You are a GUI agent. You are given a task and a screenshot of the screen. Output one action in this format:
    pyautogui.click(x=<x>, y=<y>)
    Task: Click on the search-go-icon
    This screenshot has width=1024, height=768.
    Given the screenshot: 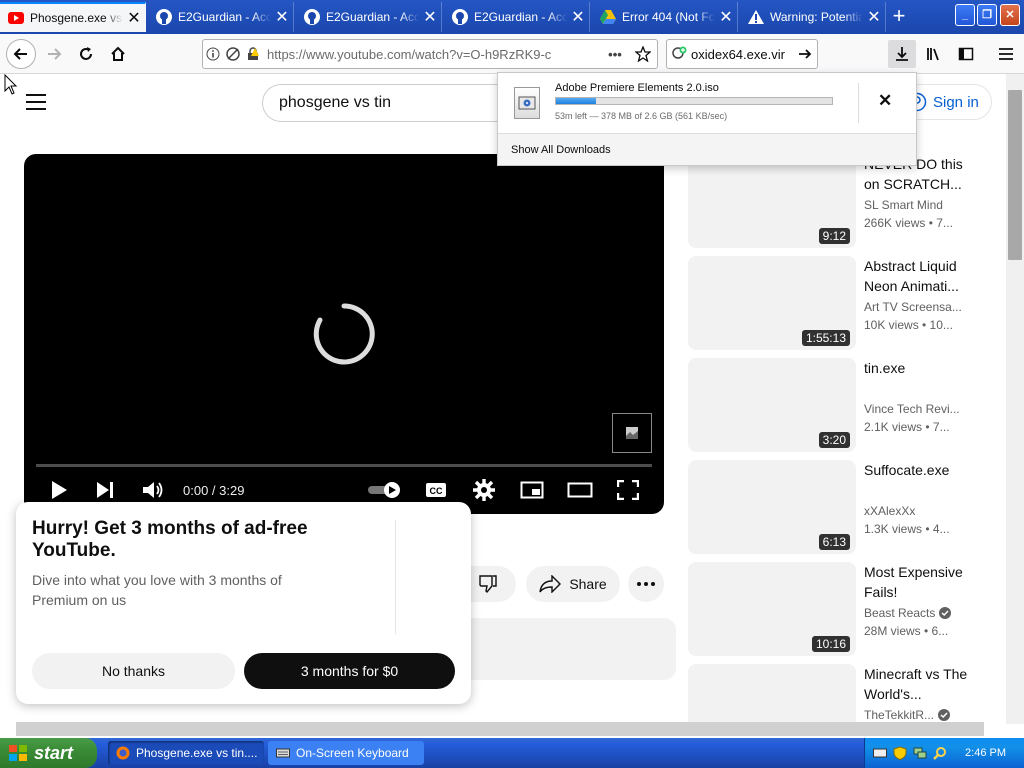 What is the action you would take?
    pyautogui.click(x=805, y=54)
    